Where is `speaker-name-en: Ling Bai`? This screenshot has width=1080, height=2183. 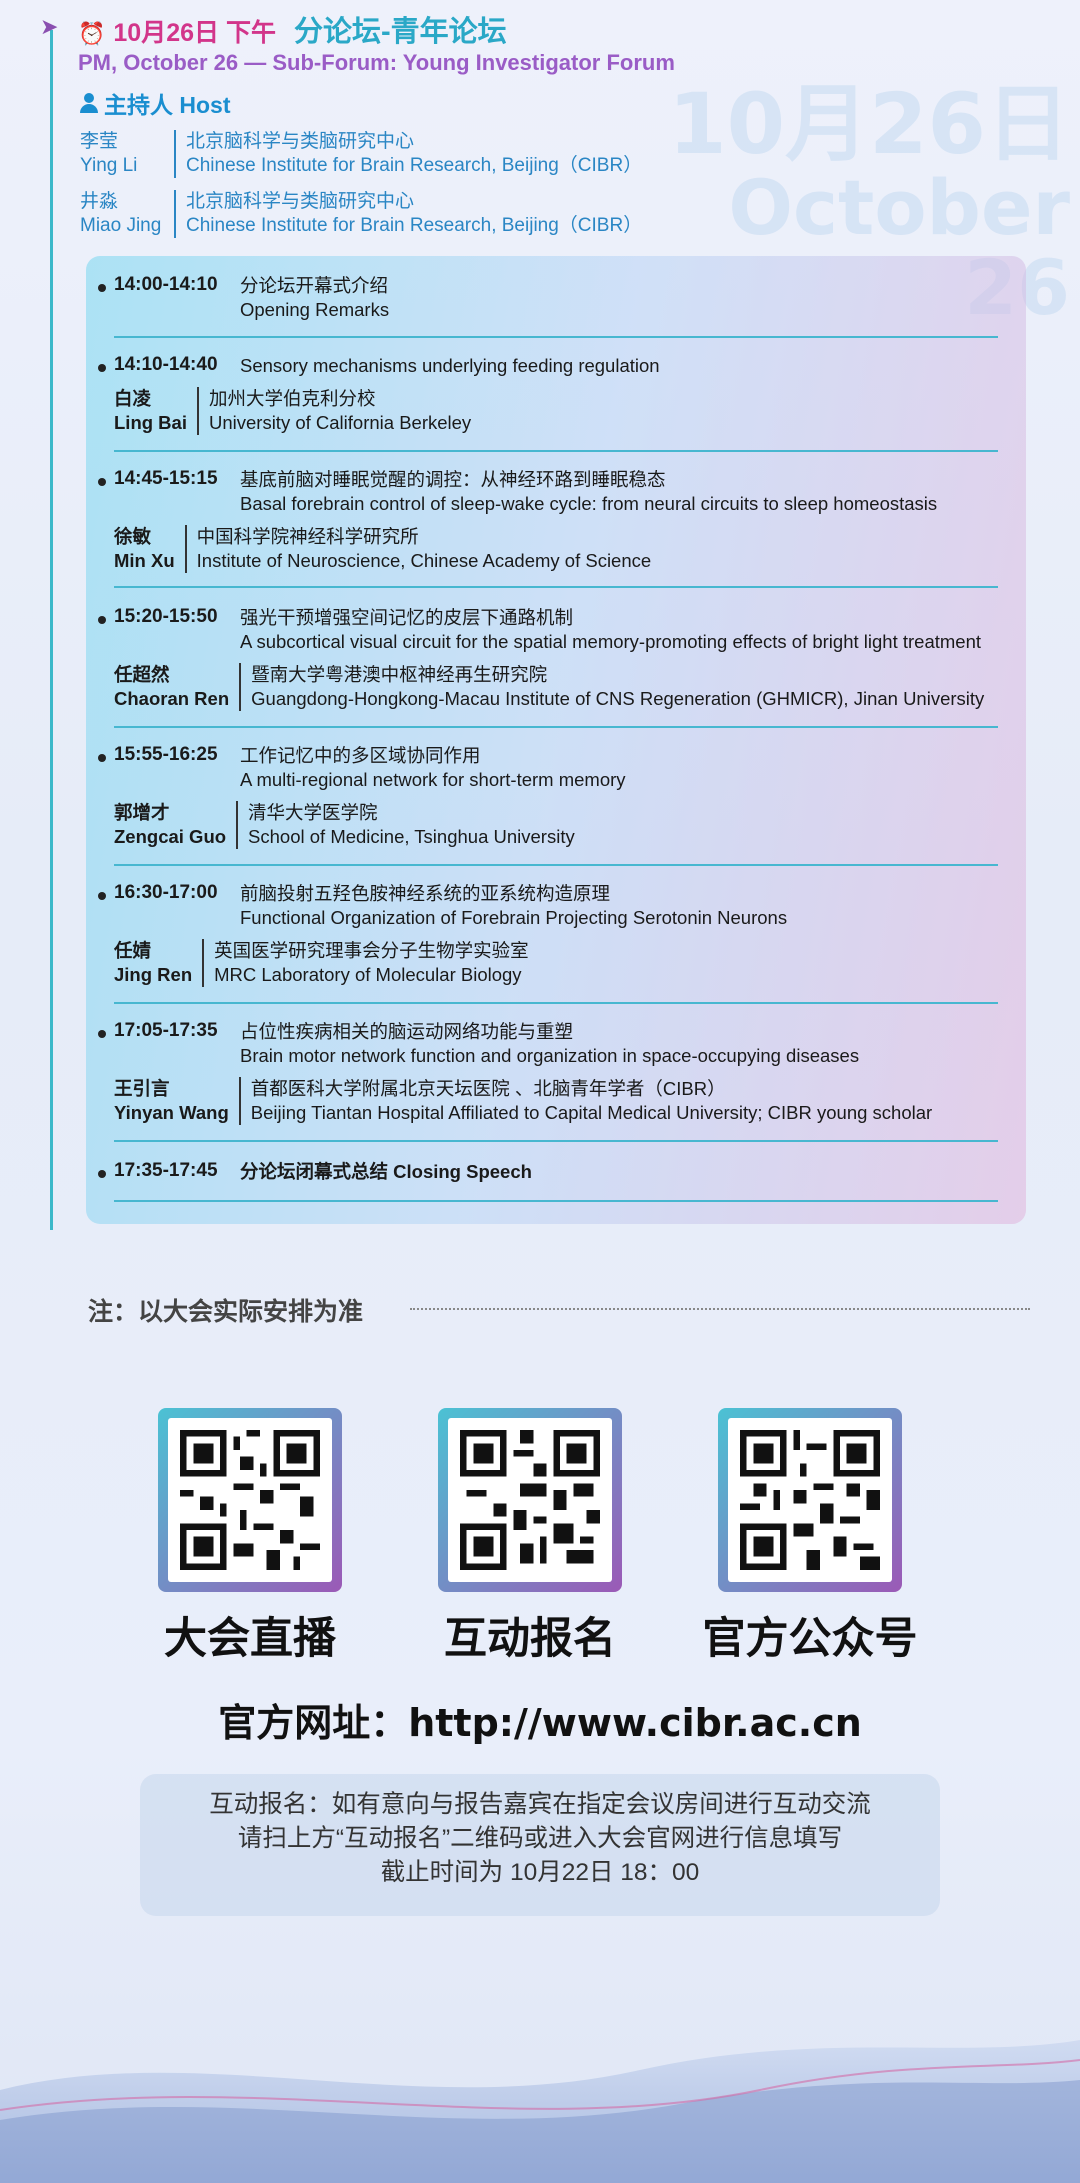
speaker-name-en: Ling Bai is located at coordinates (150, 422).